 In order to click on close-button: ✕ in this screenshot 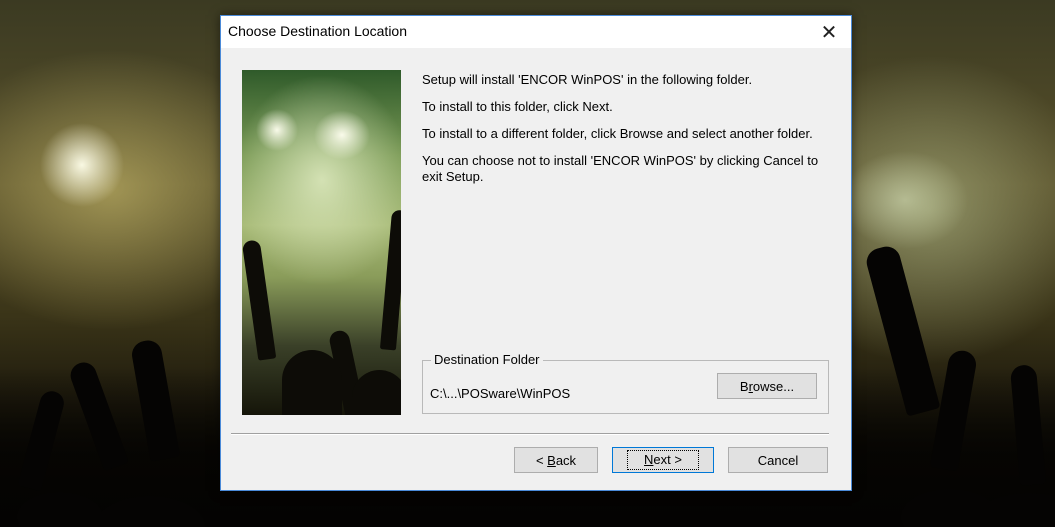, I will do `click(829, 32)`.